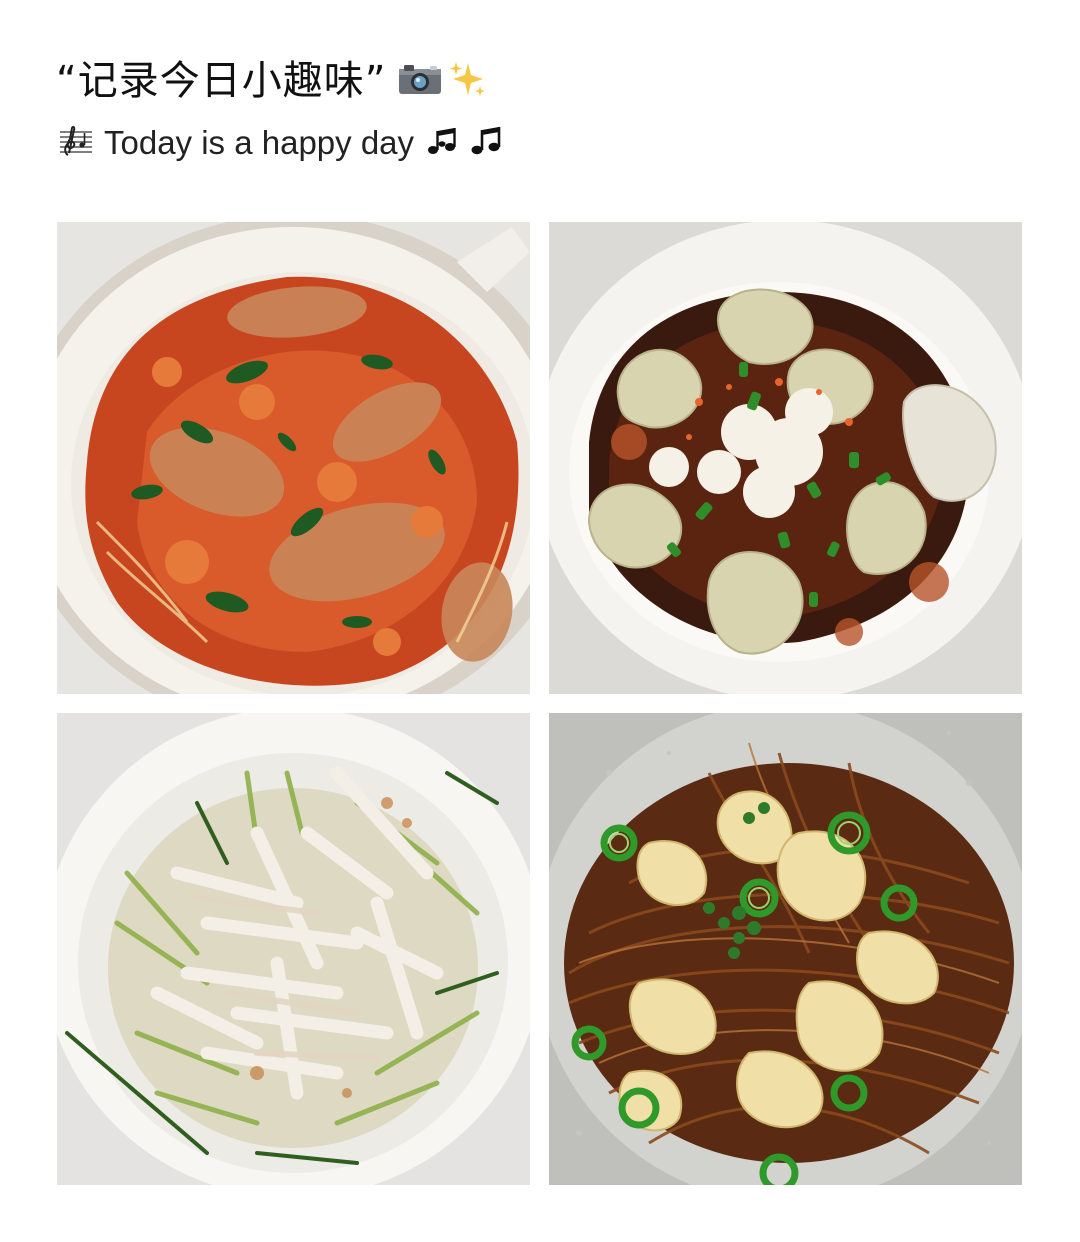  Describe the element at coordinates (221, 81) in the screenshot. I see `post-title: “记录今日小趣味”` at that location.